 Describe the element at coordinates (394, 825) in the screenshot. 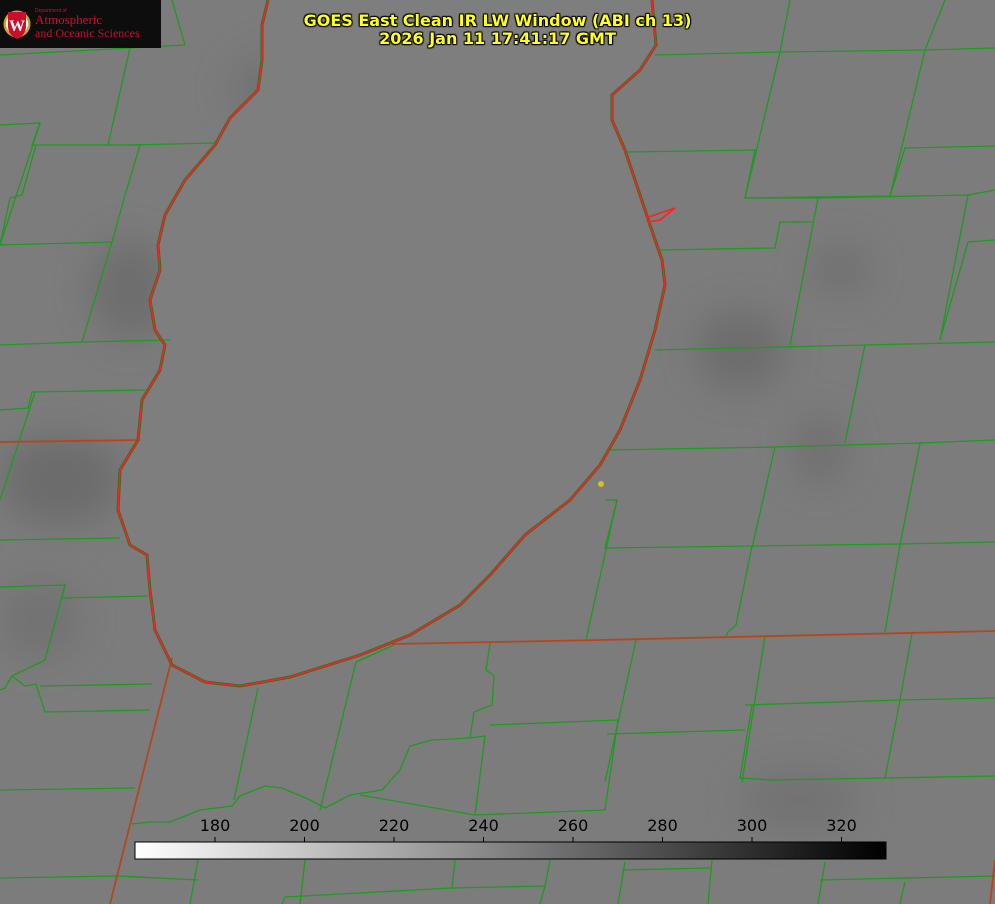

I see `colorbar-tick-label: 220` at that location.